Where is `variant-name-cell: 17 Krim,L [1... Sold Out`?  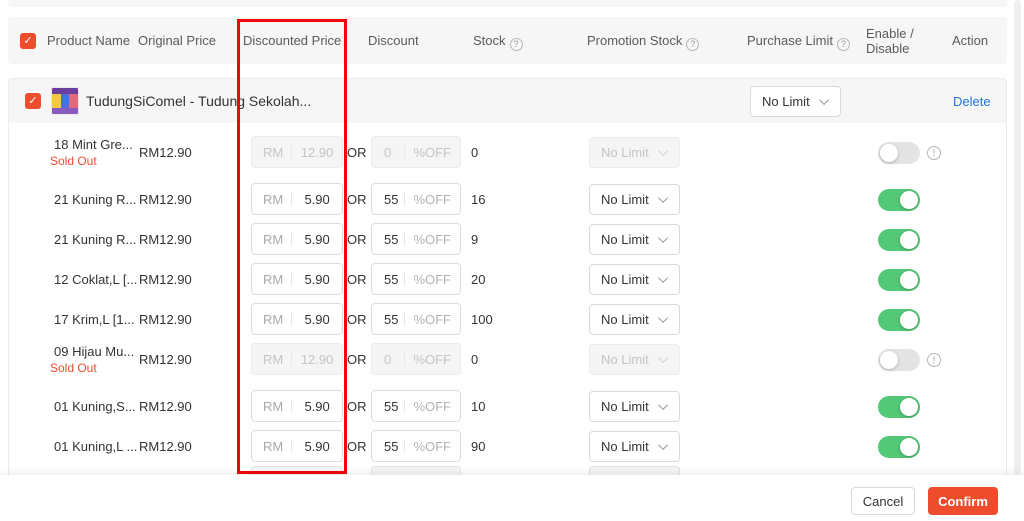 variant-name-cell: 17 Krim,L [1... Sold Out is located at coordinates (95, 319).